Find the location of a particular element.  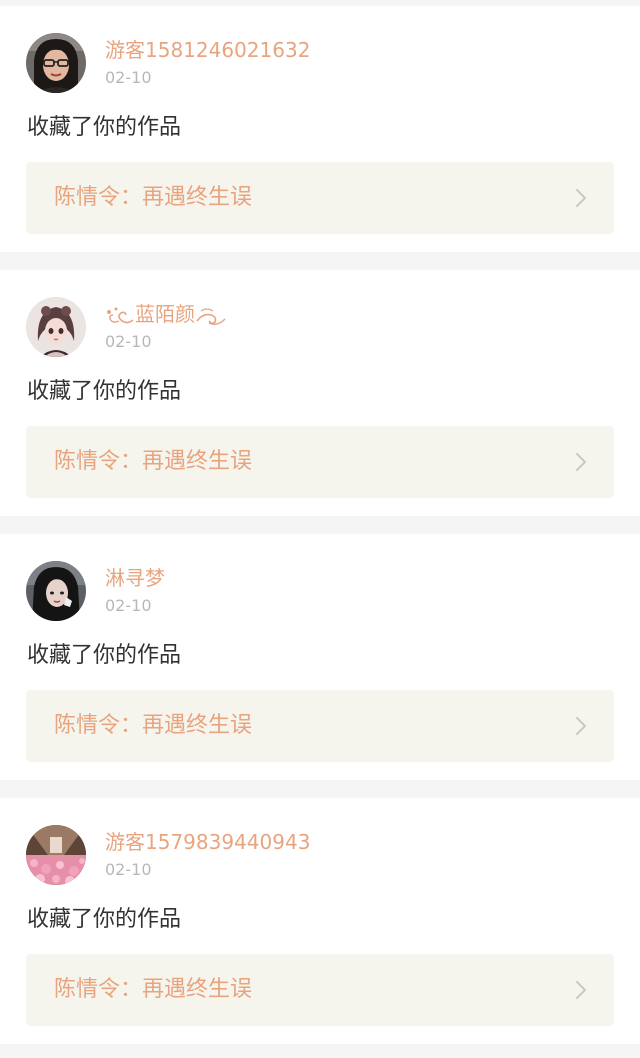

username: 游客1581246021632 is located at coordinates (207, 50).